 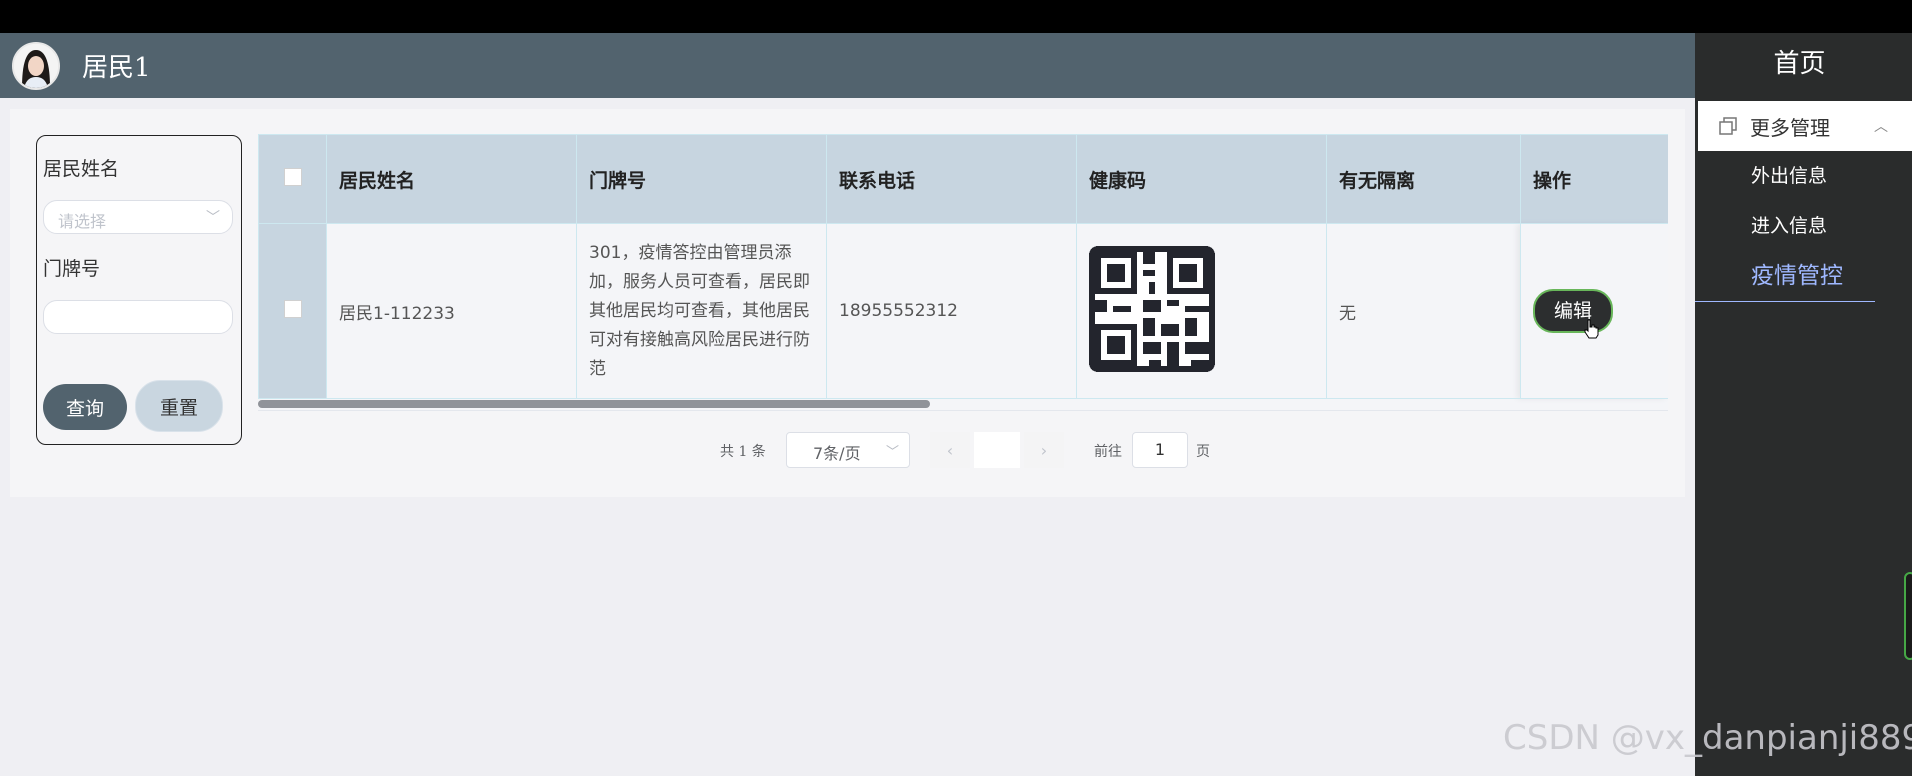 I want to click on sidebar-item-entry-info: 进入信息, so click(x=1803, y=226).